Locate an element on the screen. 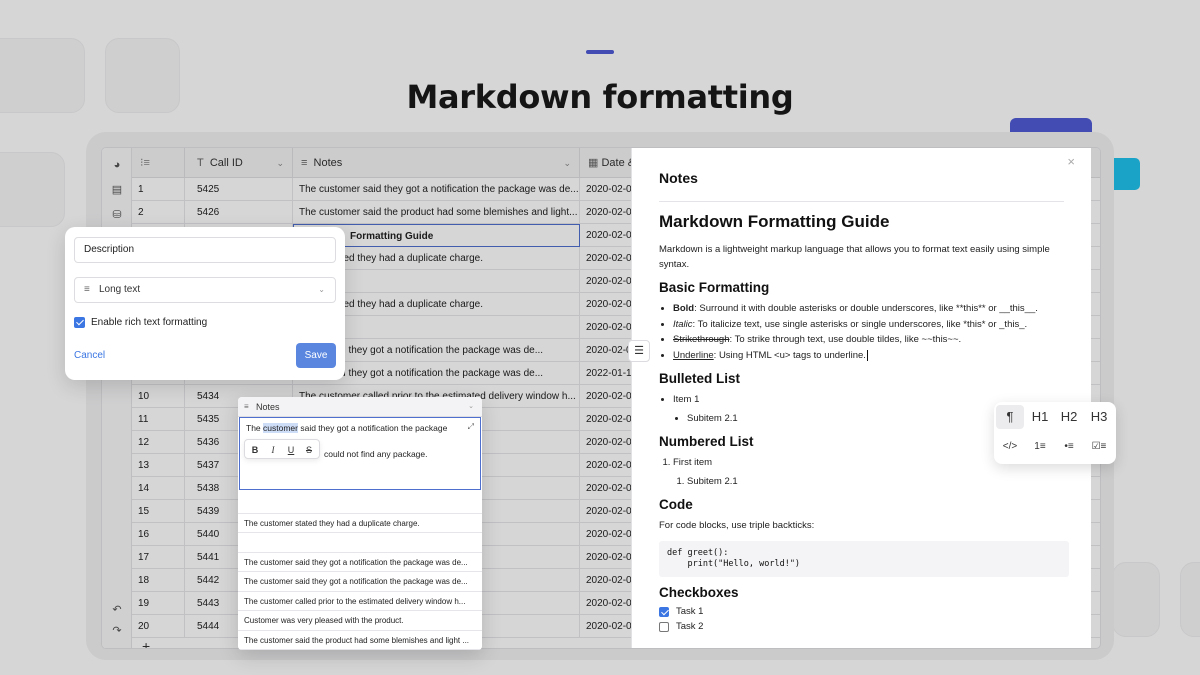 The height and width of the screenshot is (675, 1200). divider is located at coordinates (861, 201).